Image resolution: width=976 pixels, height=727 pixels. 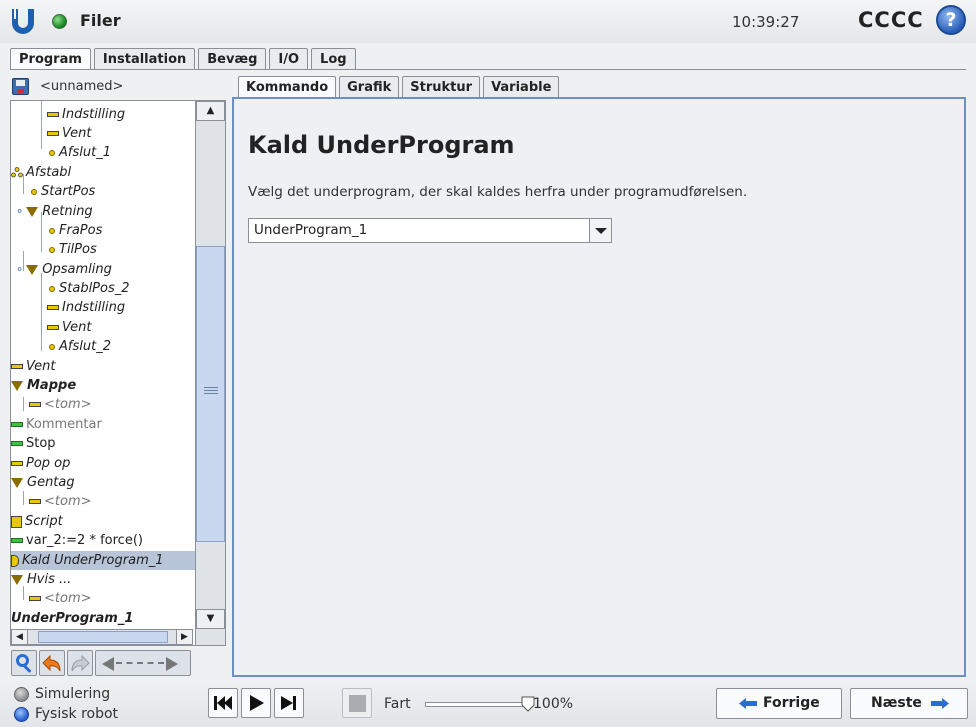 I want to click on set-icon, so click(x=53, y=307).